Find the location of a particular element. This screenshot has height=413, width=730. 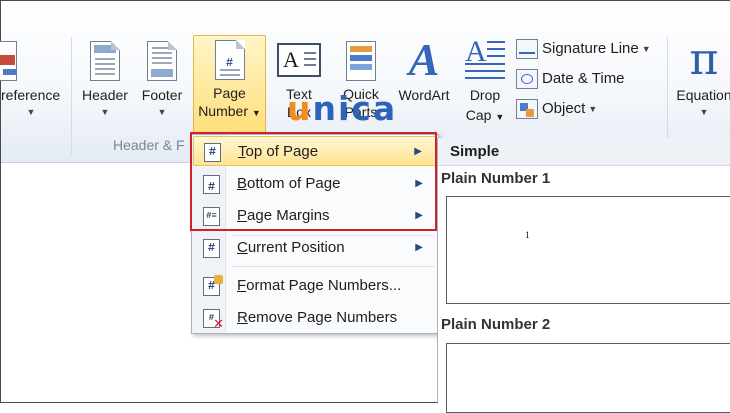

signature-line-icon is located at coordinates (527, 49).